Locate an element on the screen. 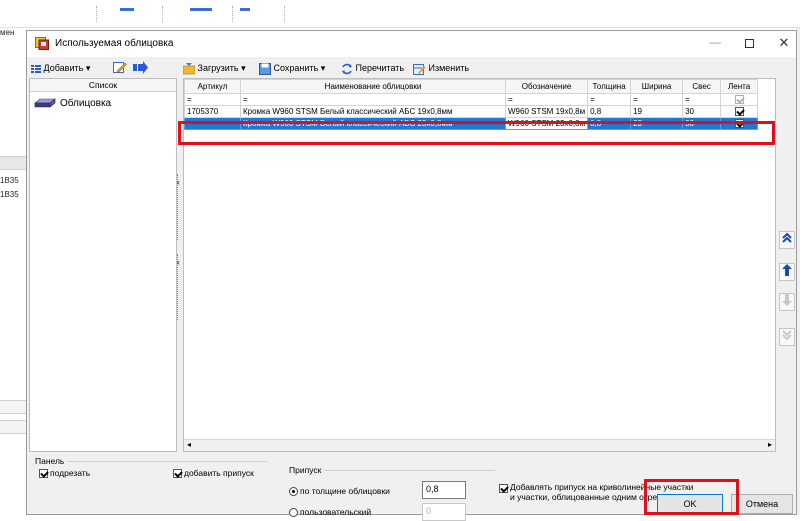 This screenshot has width=800, height=521. title-bar: Используемая облицовка — ✕ is located at coordinates (411, 44).